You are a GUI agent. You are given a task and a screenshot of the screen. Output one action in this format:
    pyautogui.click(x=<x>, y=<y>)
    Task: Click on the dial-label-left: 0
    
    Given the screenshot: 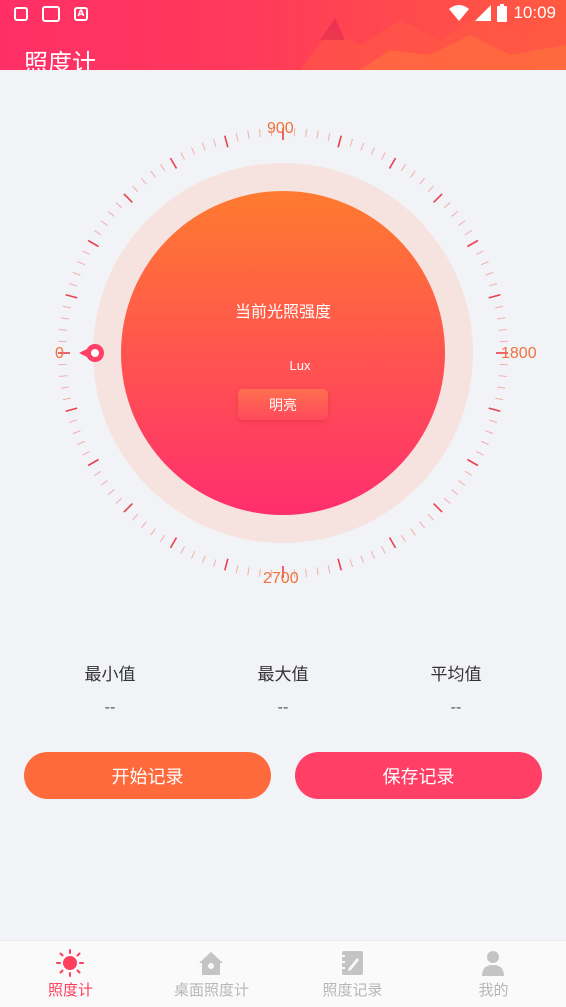 What is the action you would take?
    pyautogui.click(x=59, y=354)
    